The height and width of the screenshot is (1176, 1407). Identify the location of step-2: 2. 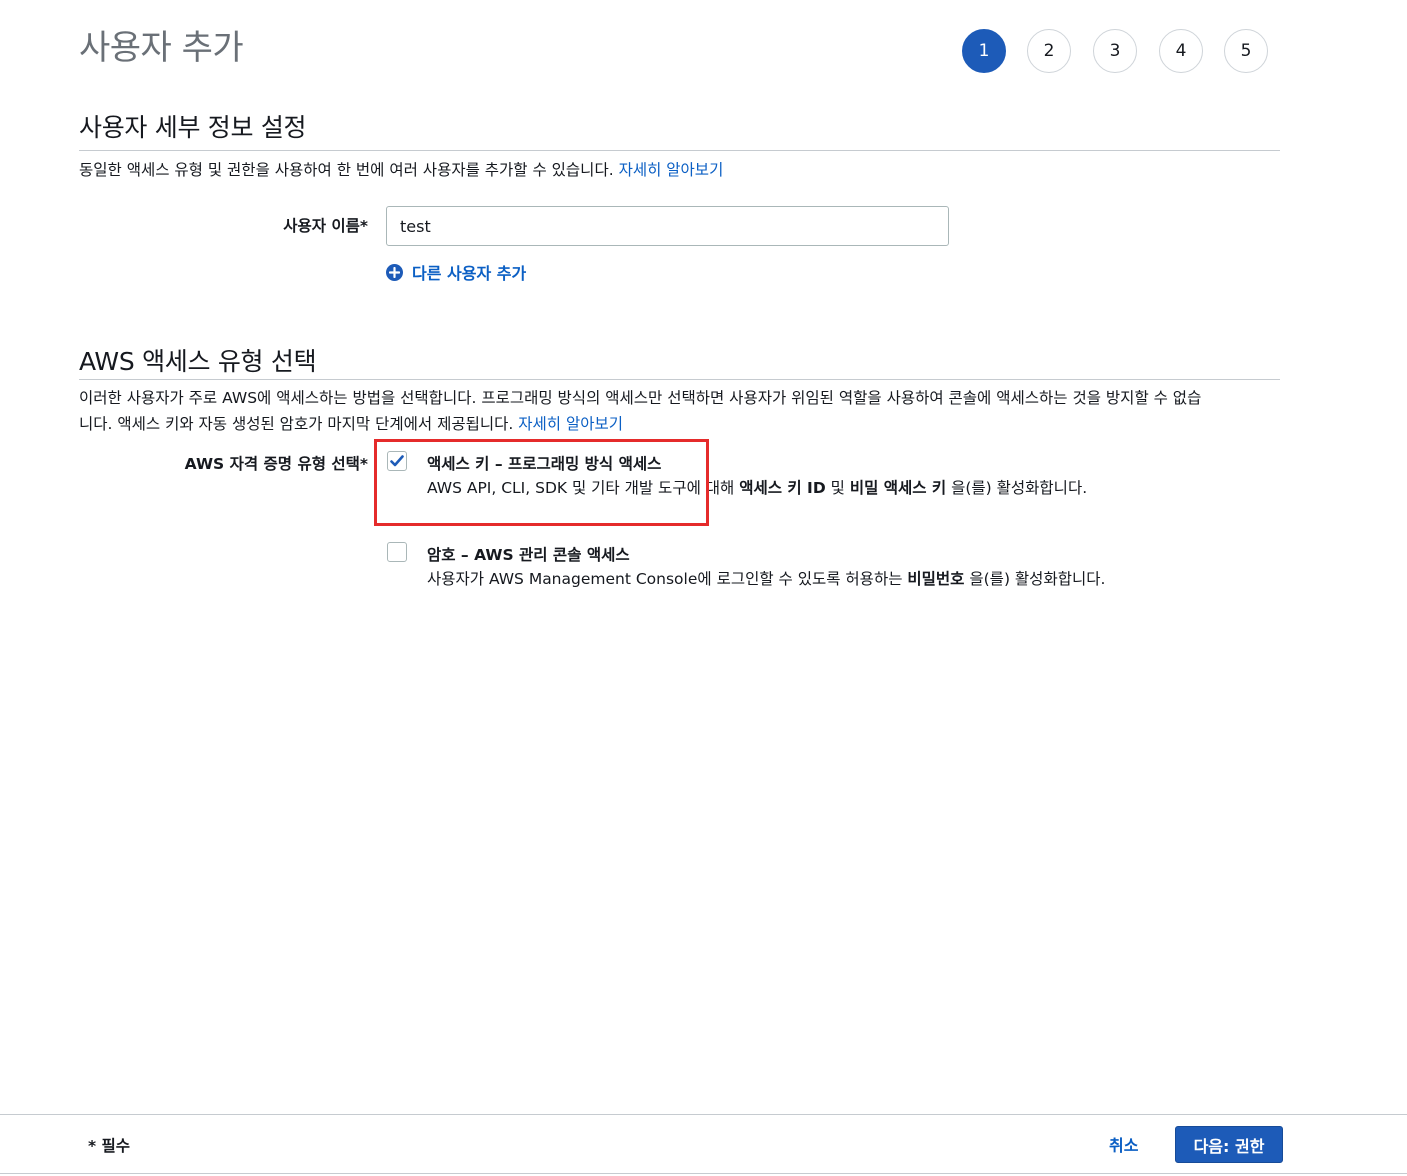
(1049, 51).